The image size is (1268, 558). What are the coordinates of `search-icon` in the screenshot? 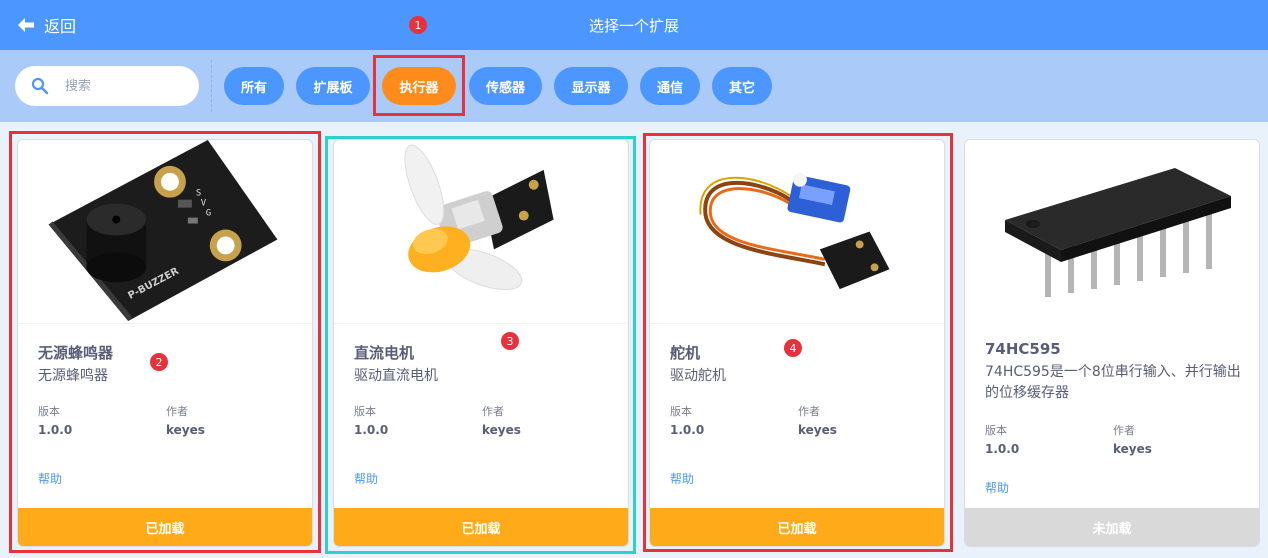 It's located at (40, 86).